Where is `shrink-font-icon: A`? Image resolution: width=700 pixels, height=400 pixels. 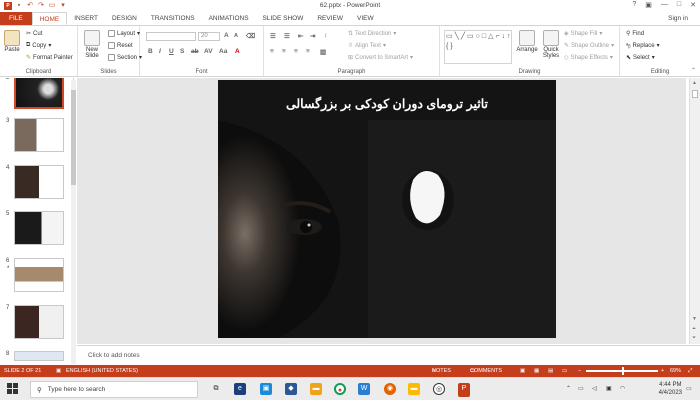 shrink-font-icon: A is located at coordinates (236, 36).